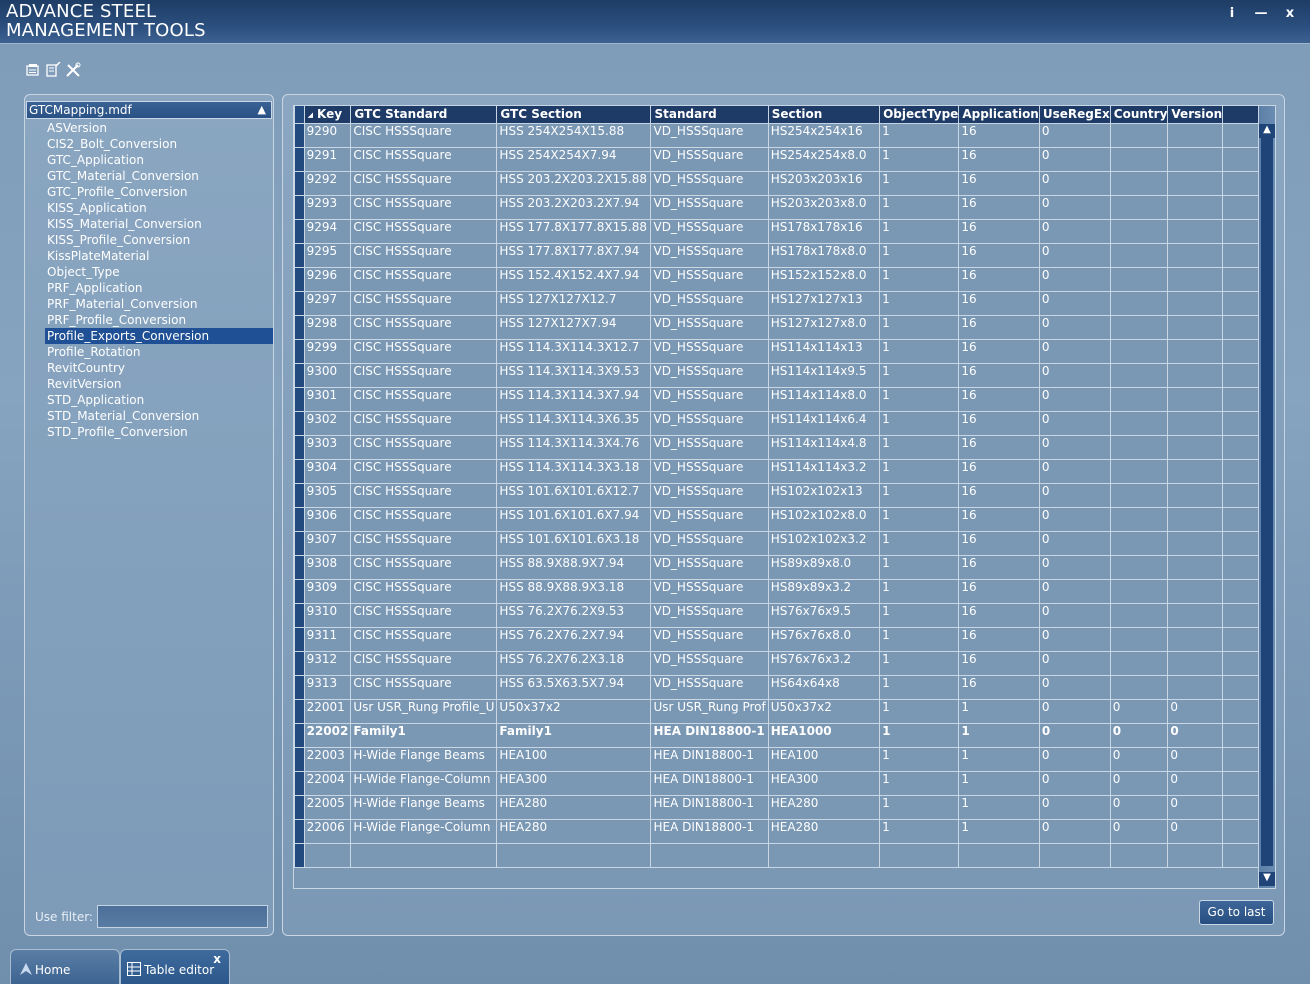 This screenshot has width=1310, height=984. Describe the element at coordinates (824, 735) in the screenshot. I see `table-cell: HEA1000` at that location.